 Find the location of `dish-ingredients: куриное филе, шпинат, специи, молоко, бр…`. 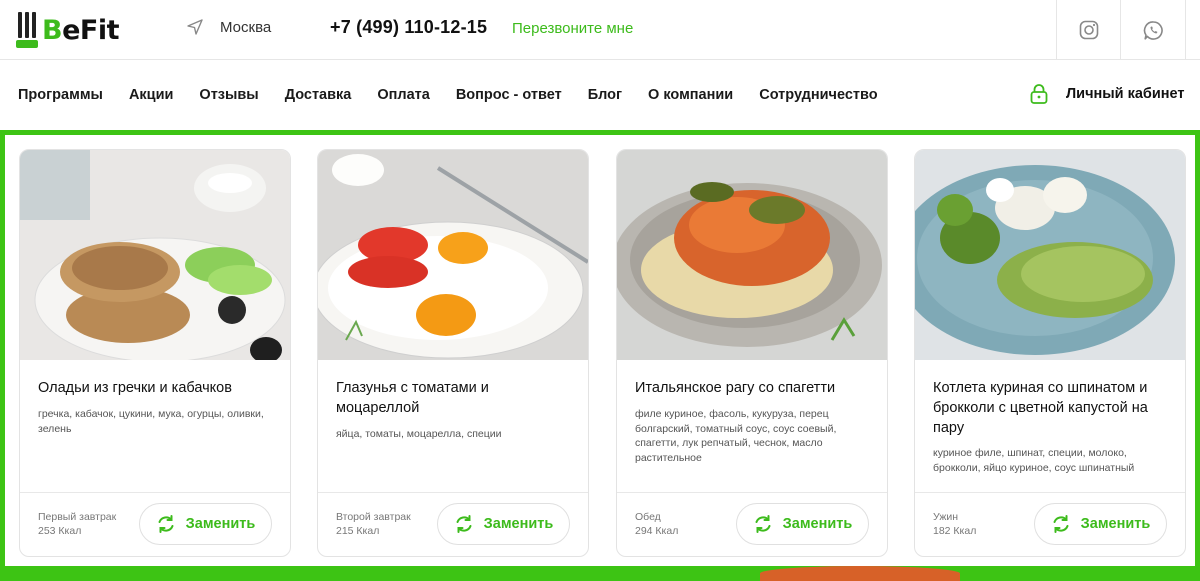

dish-ingredients: куриное филе, шпинат, специи, молоко, бр… is located at coordinates (1034, 460).